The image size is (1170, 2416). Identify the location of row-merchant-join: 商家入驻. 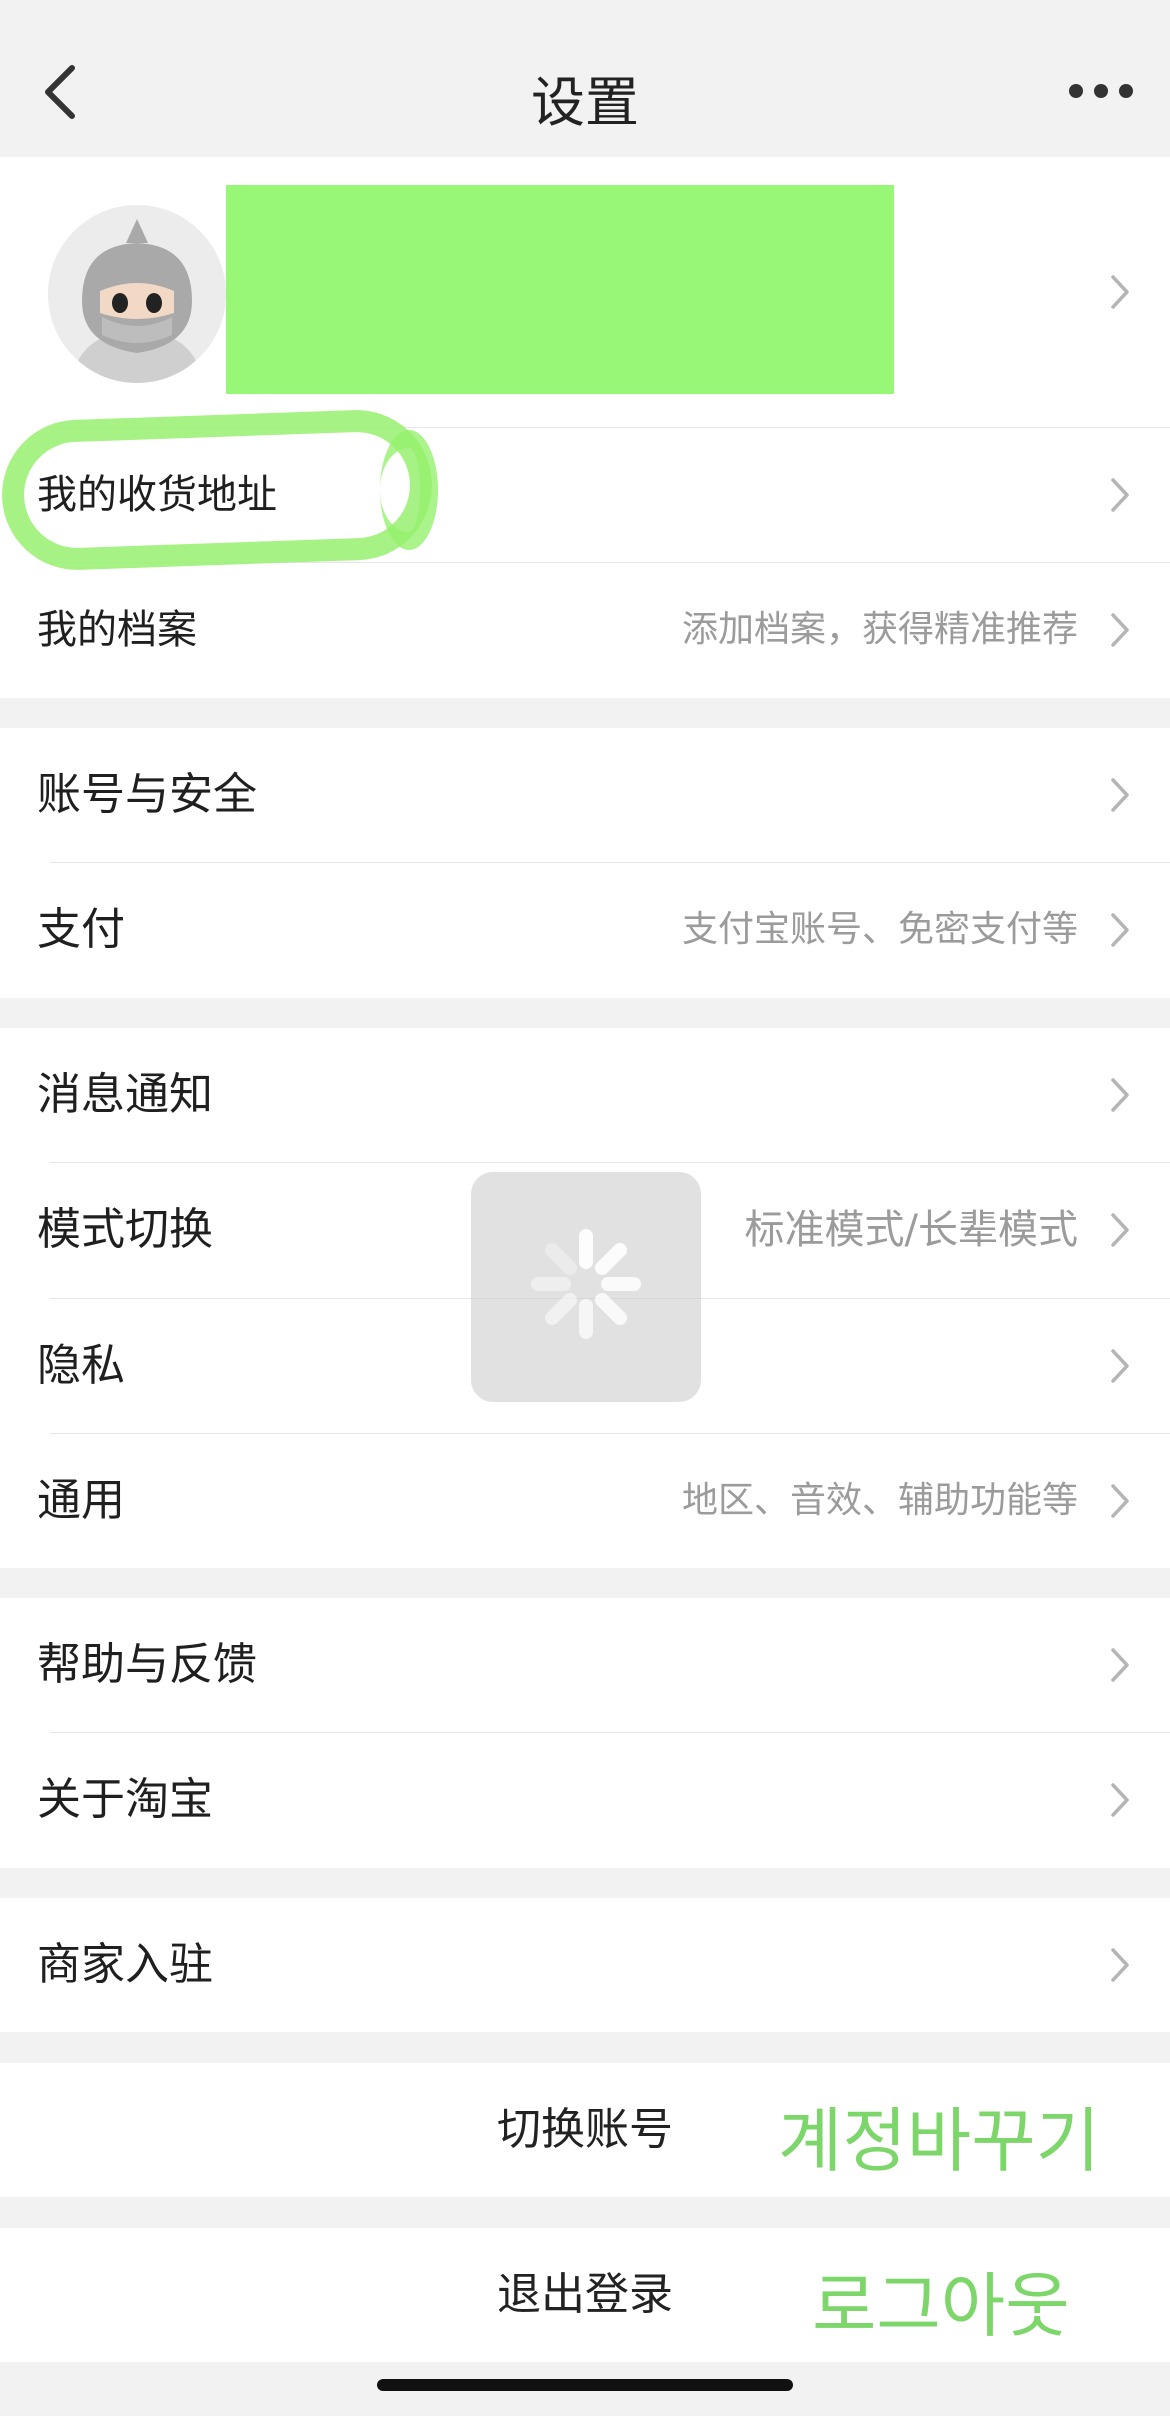
(585, 1965).